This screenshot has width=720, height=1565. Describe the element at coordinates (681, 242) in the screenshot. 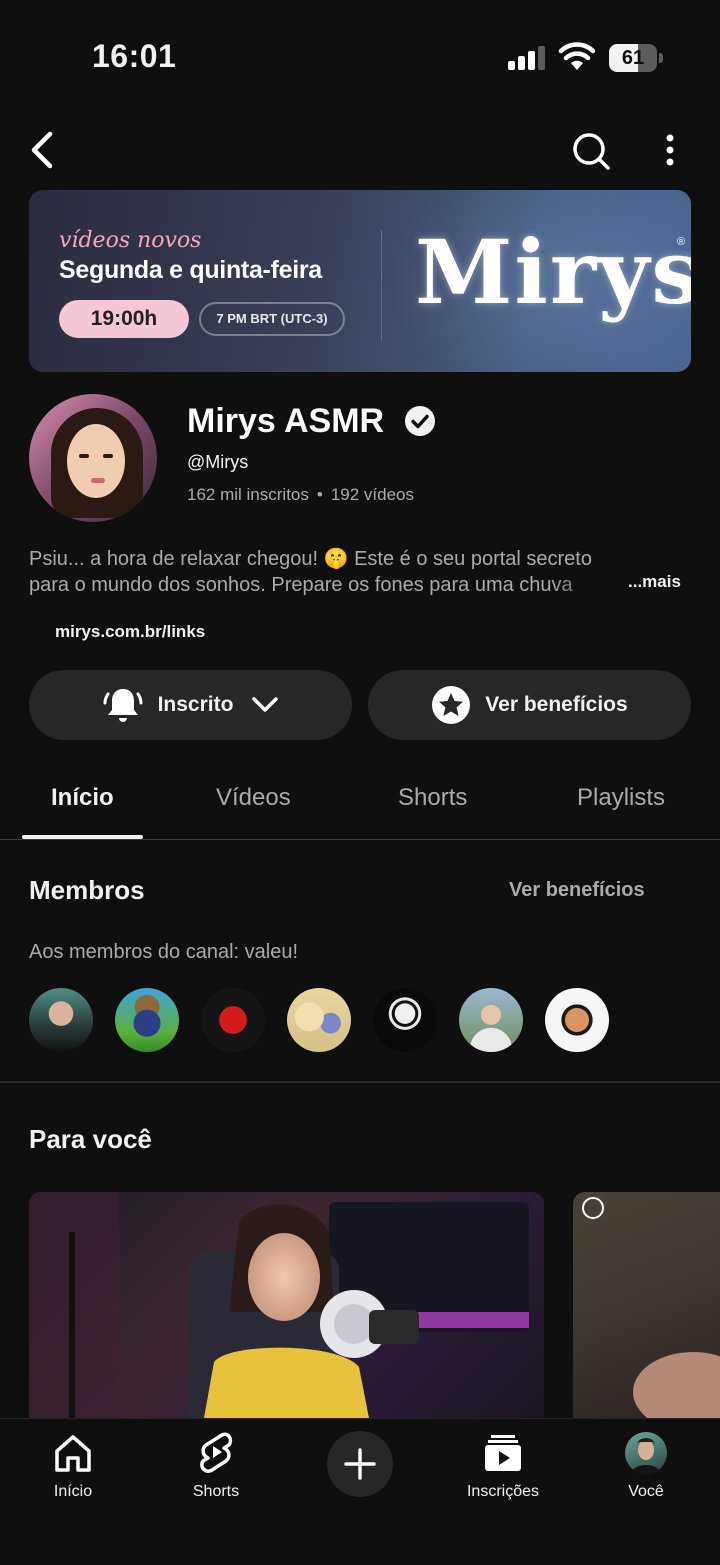

I see `registered-mark: ®` at that location.